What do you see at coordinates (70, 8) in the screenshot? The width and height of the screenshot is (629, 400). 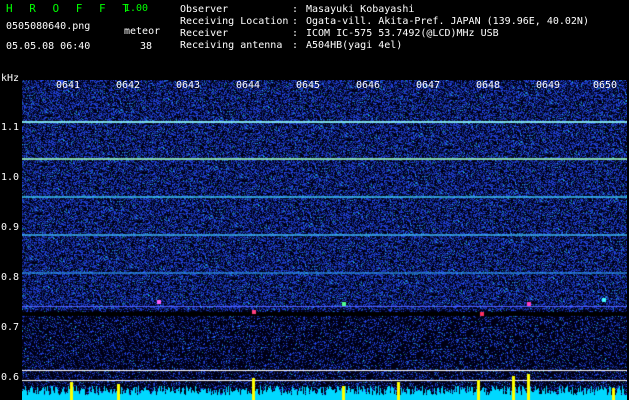 I see `app-name: H R O F F T` at bounding box center [70, 8].